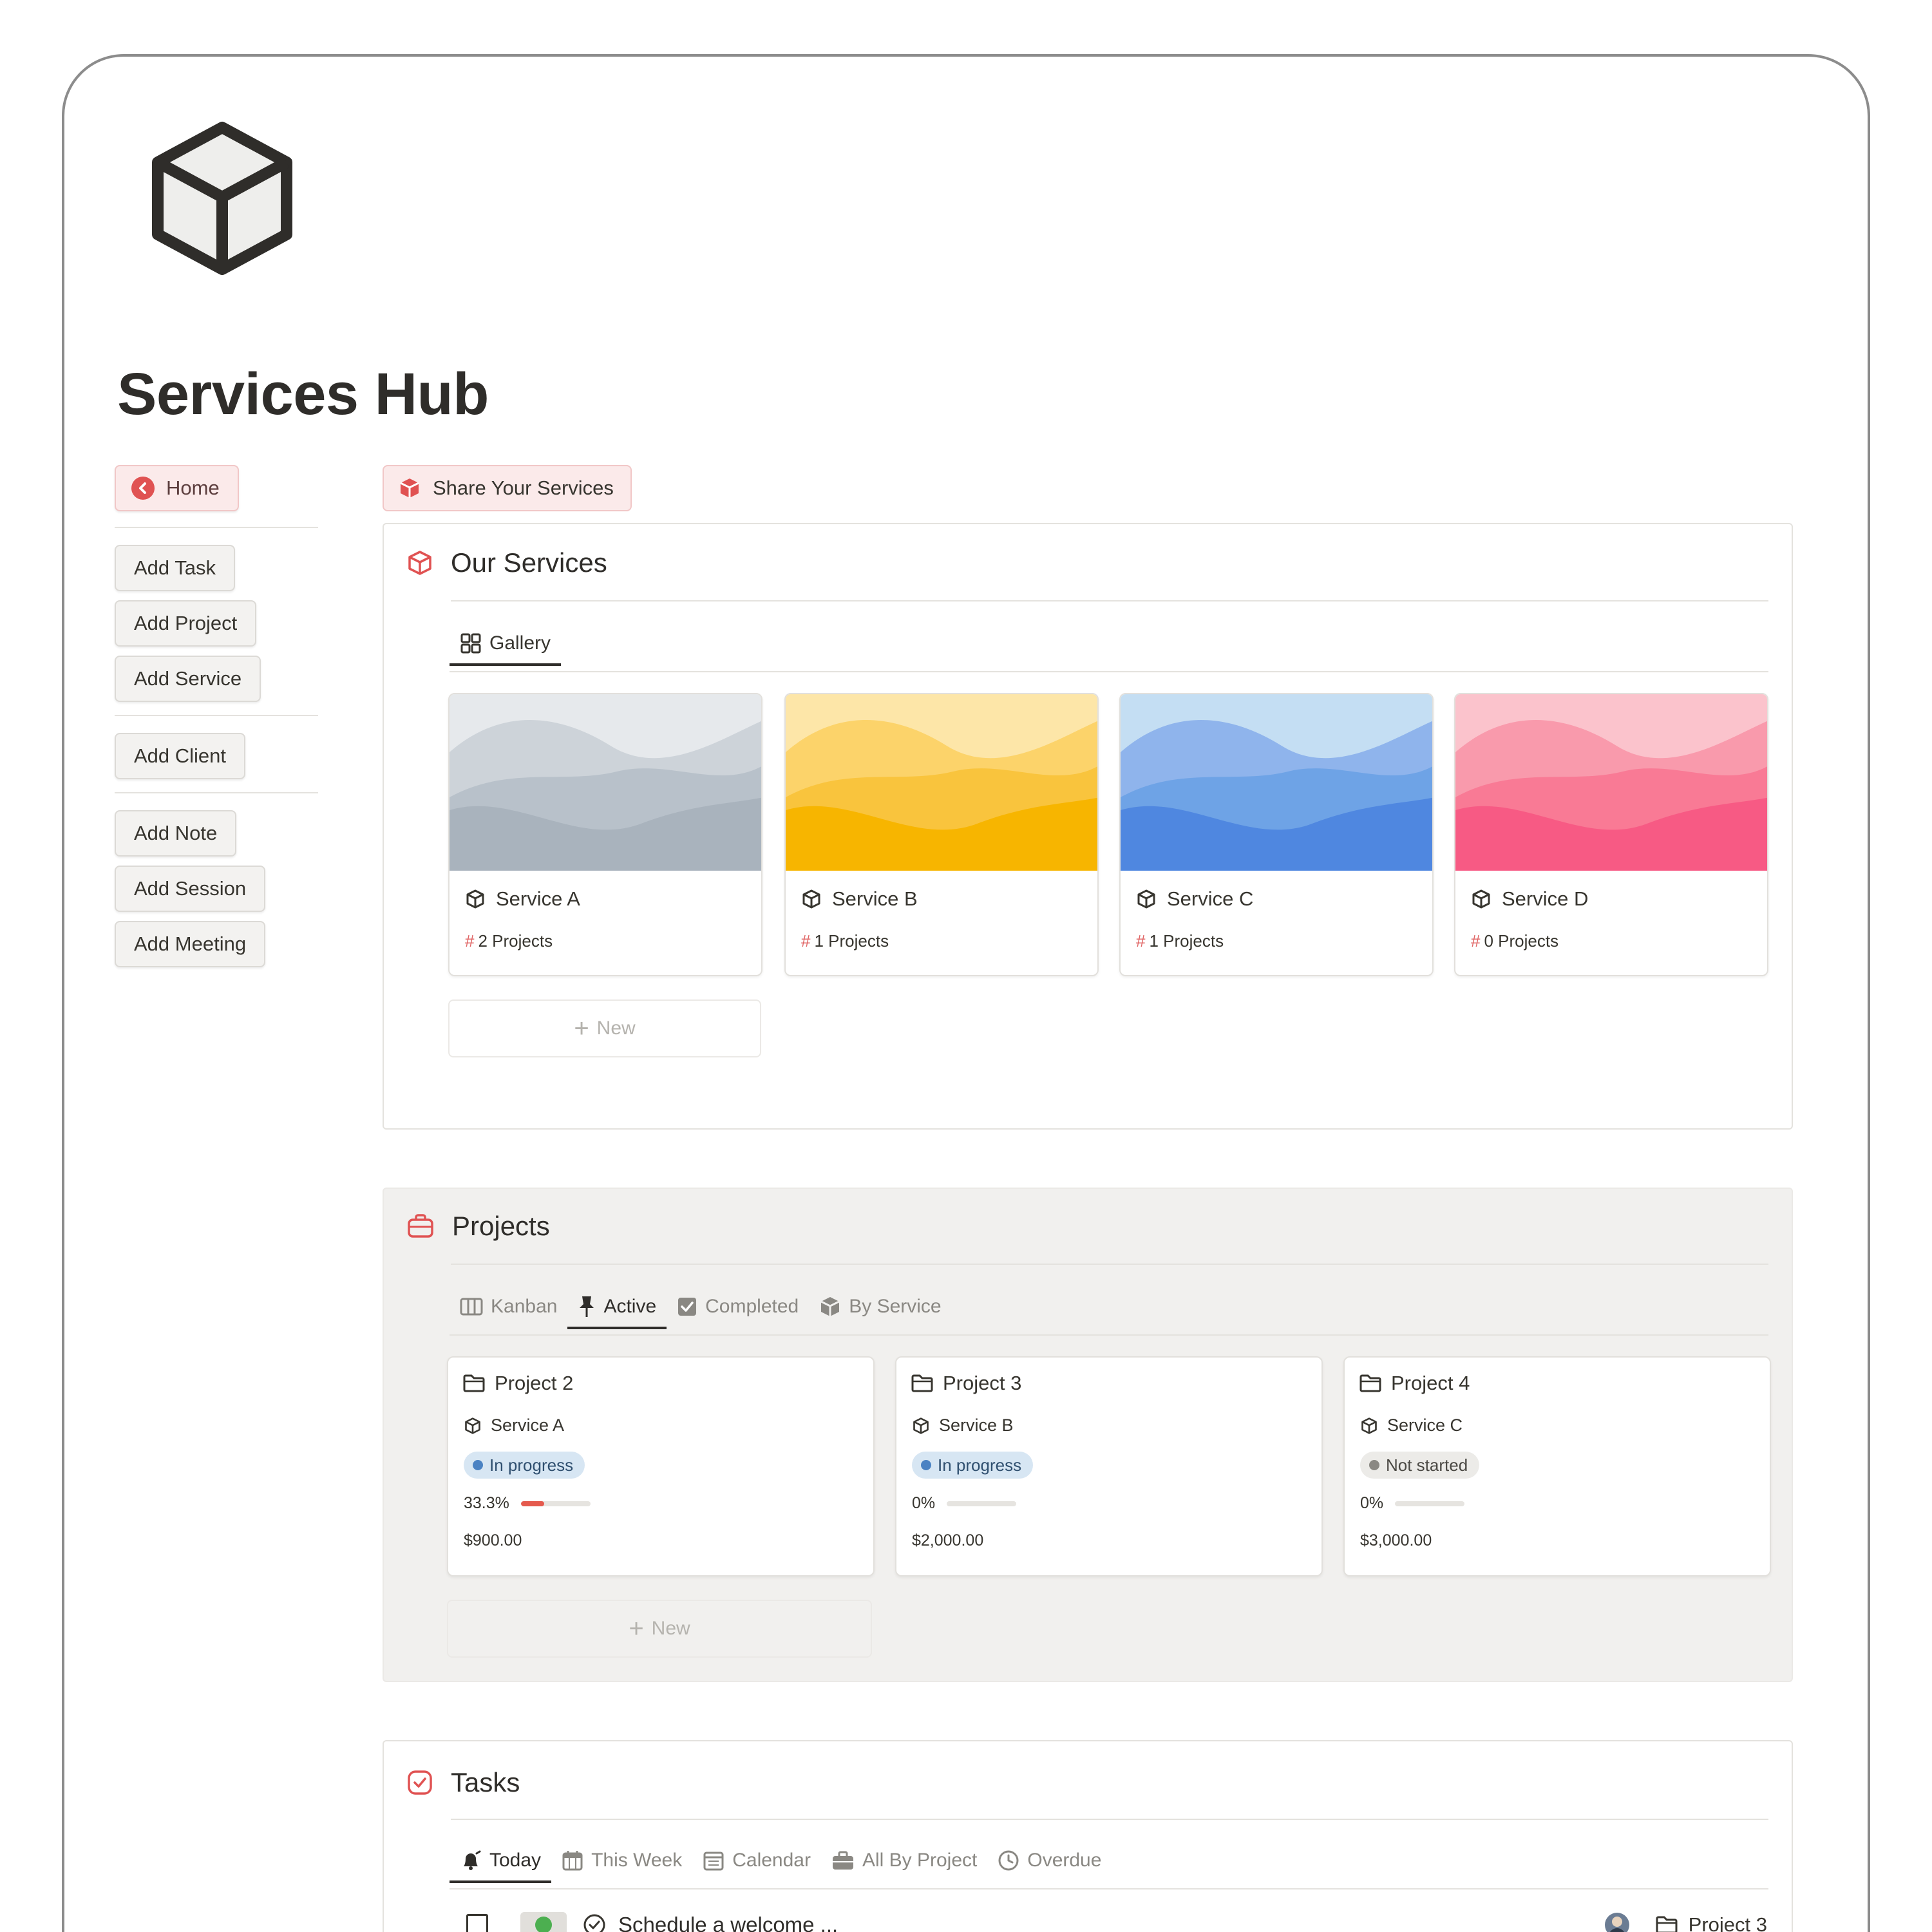 This screenshot has width=1932, height=1932. I want to click on project-name-label: Project 3, so click(982, 1383).